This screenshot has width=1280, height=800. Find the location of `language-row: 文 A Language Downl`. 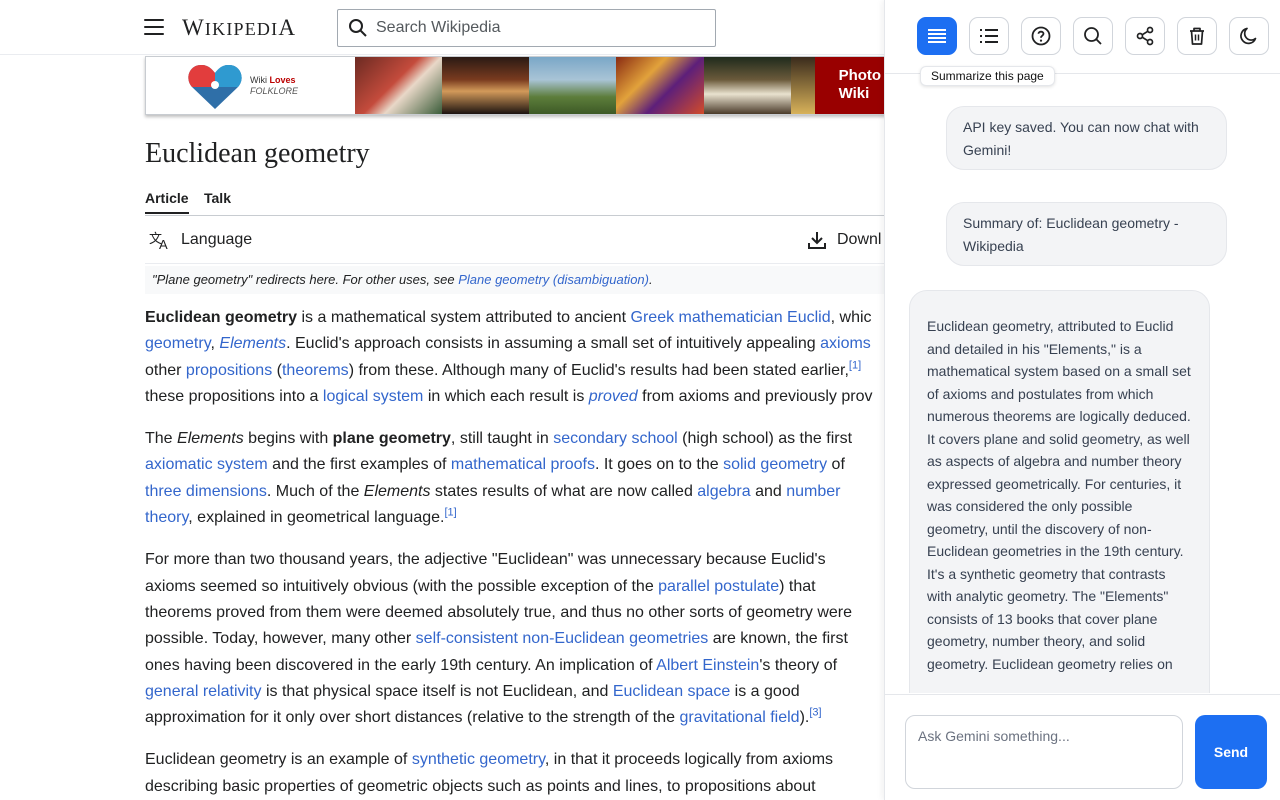

language-row: 文 A Language Downl is located at coordinates (514, 240).